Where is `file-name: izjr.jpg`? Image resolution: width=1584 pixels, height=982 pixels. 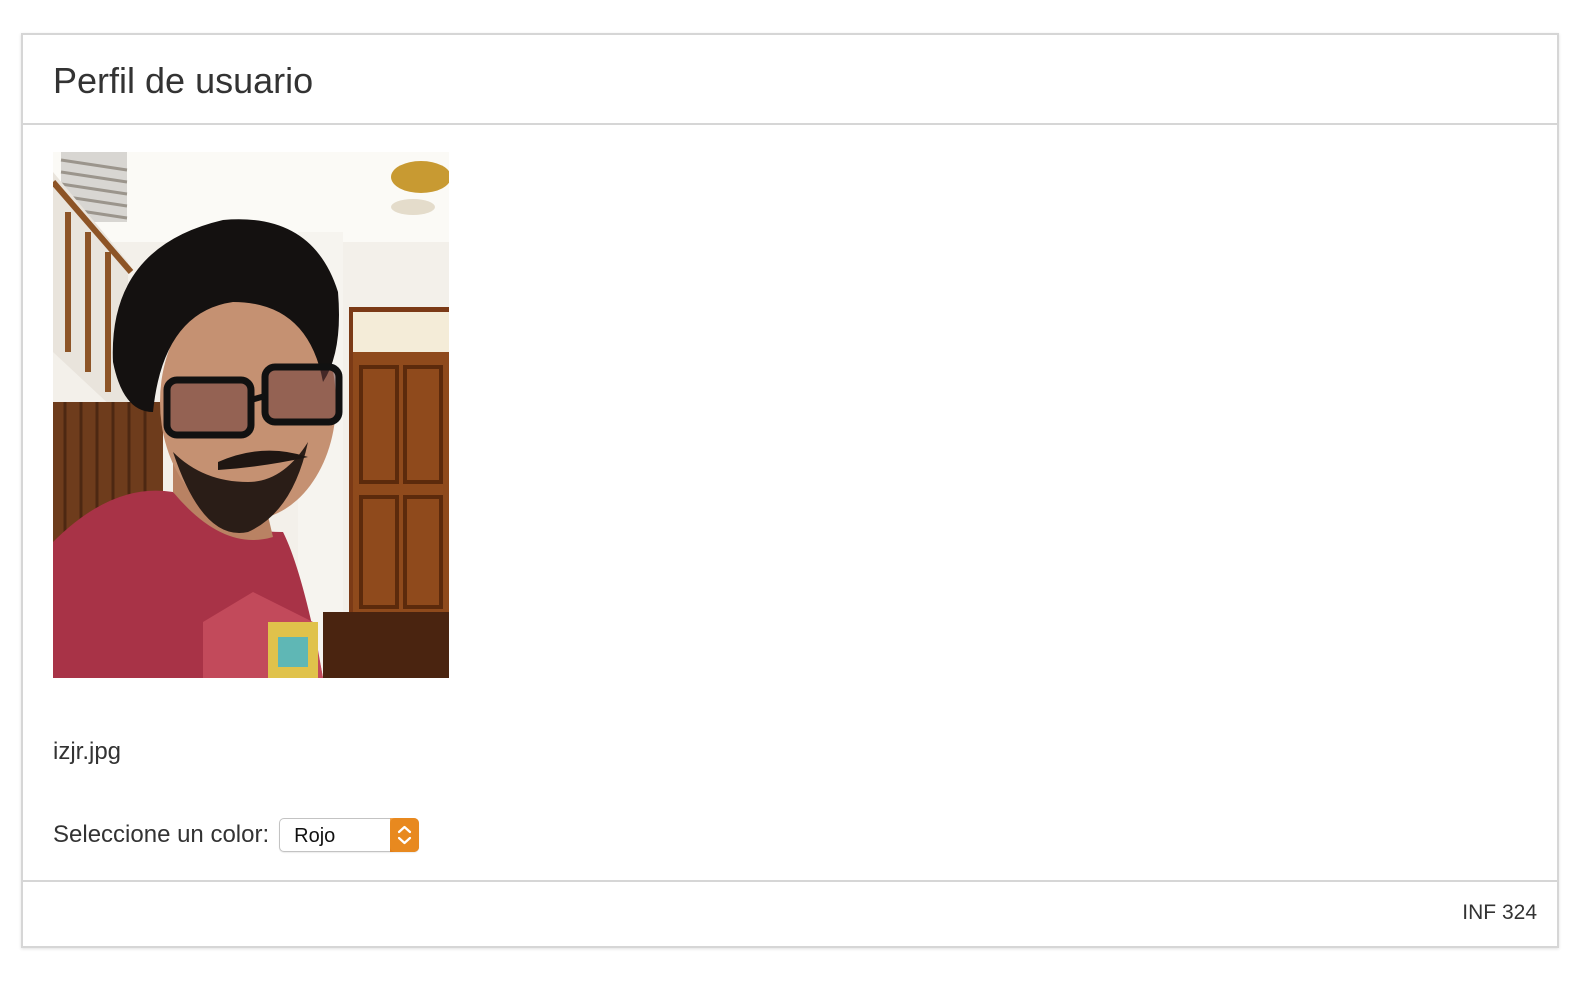 file-name: izjr.jpg is located at coordinates (87, 751).